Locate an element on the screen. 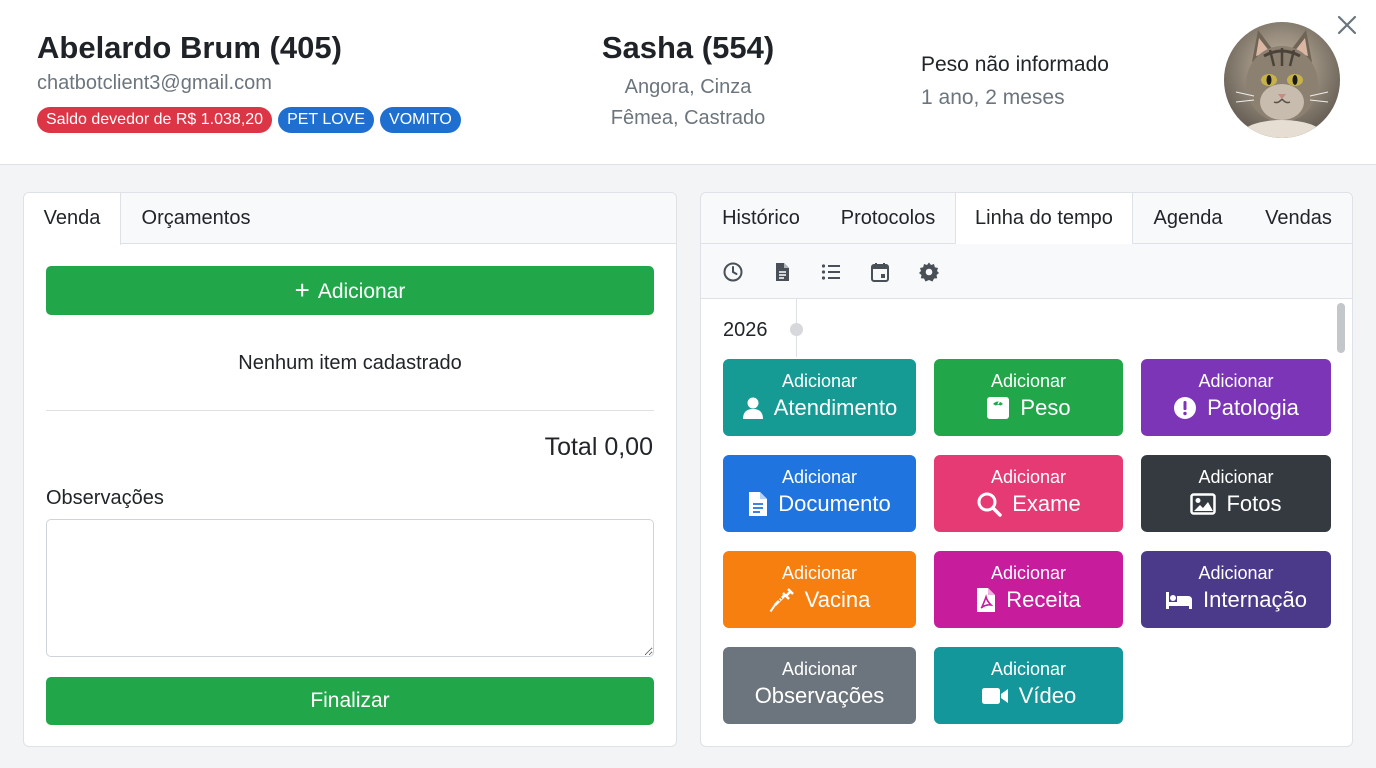  plan-badge: PET LOVE is located at coordinates (326, 120).